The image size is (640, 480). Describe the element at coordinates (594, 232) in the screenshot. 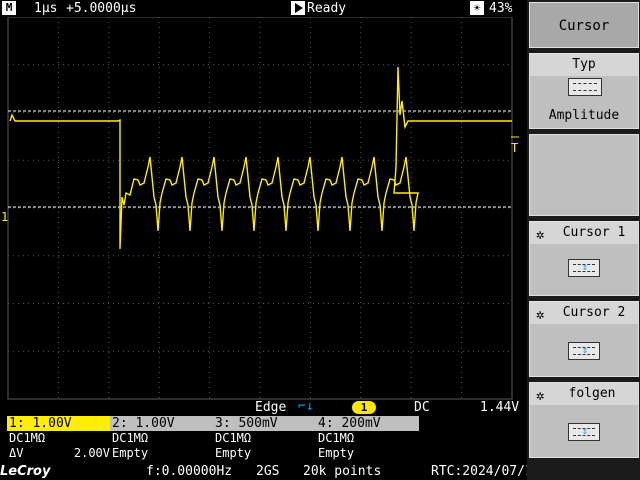

I see `cursor-1-label: Cursor 1` at that location.